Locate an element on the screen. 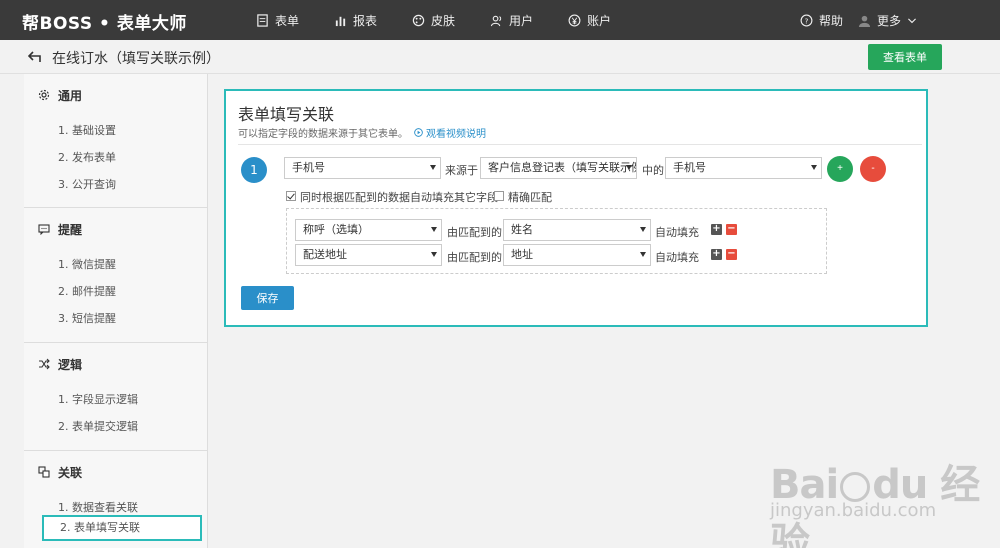 Image resolution: width=1000 pixels, height=548 pixels. source-field-map-select: 地址 is located at coordinates (577, 255).